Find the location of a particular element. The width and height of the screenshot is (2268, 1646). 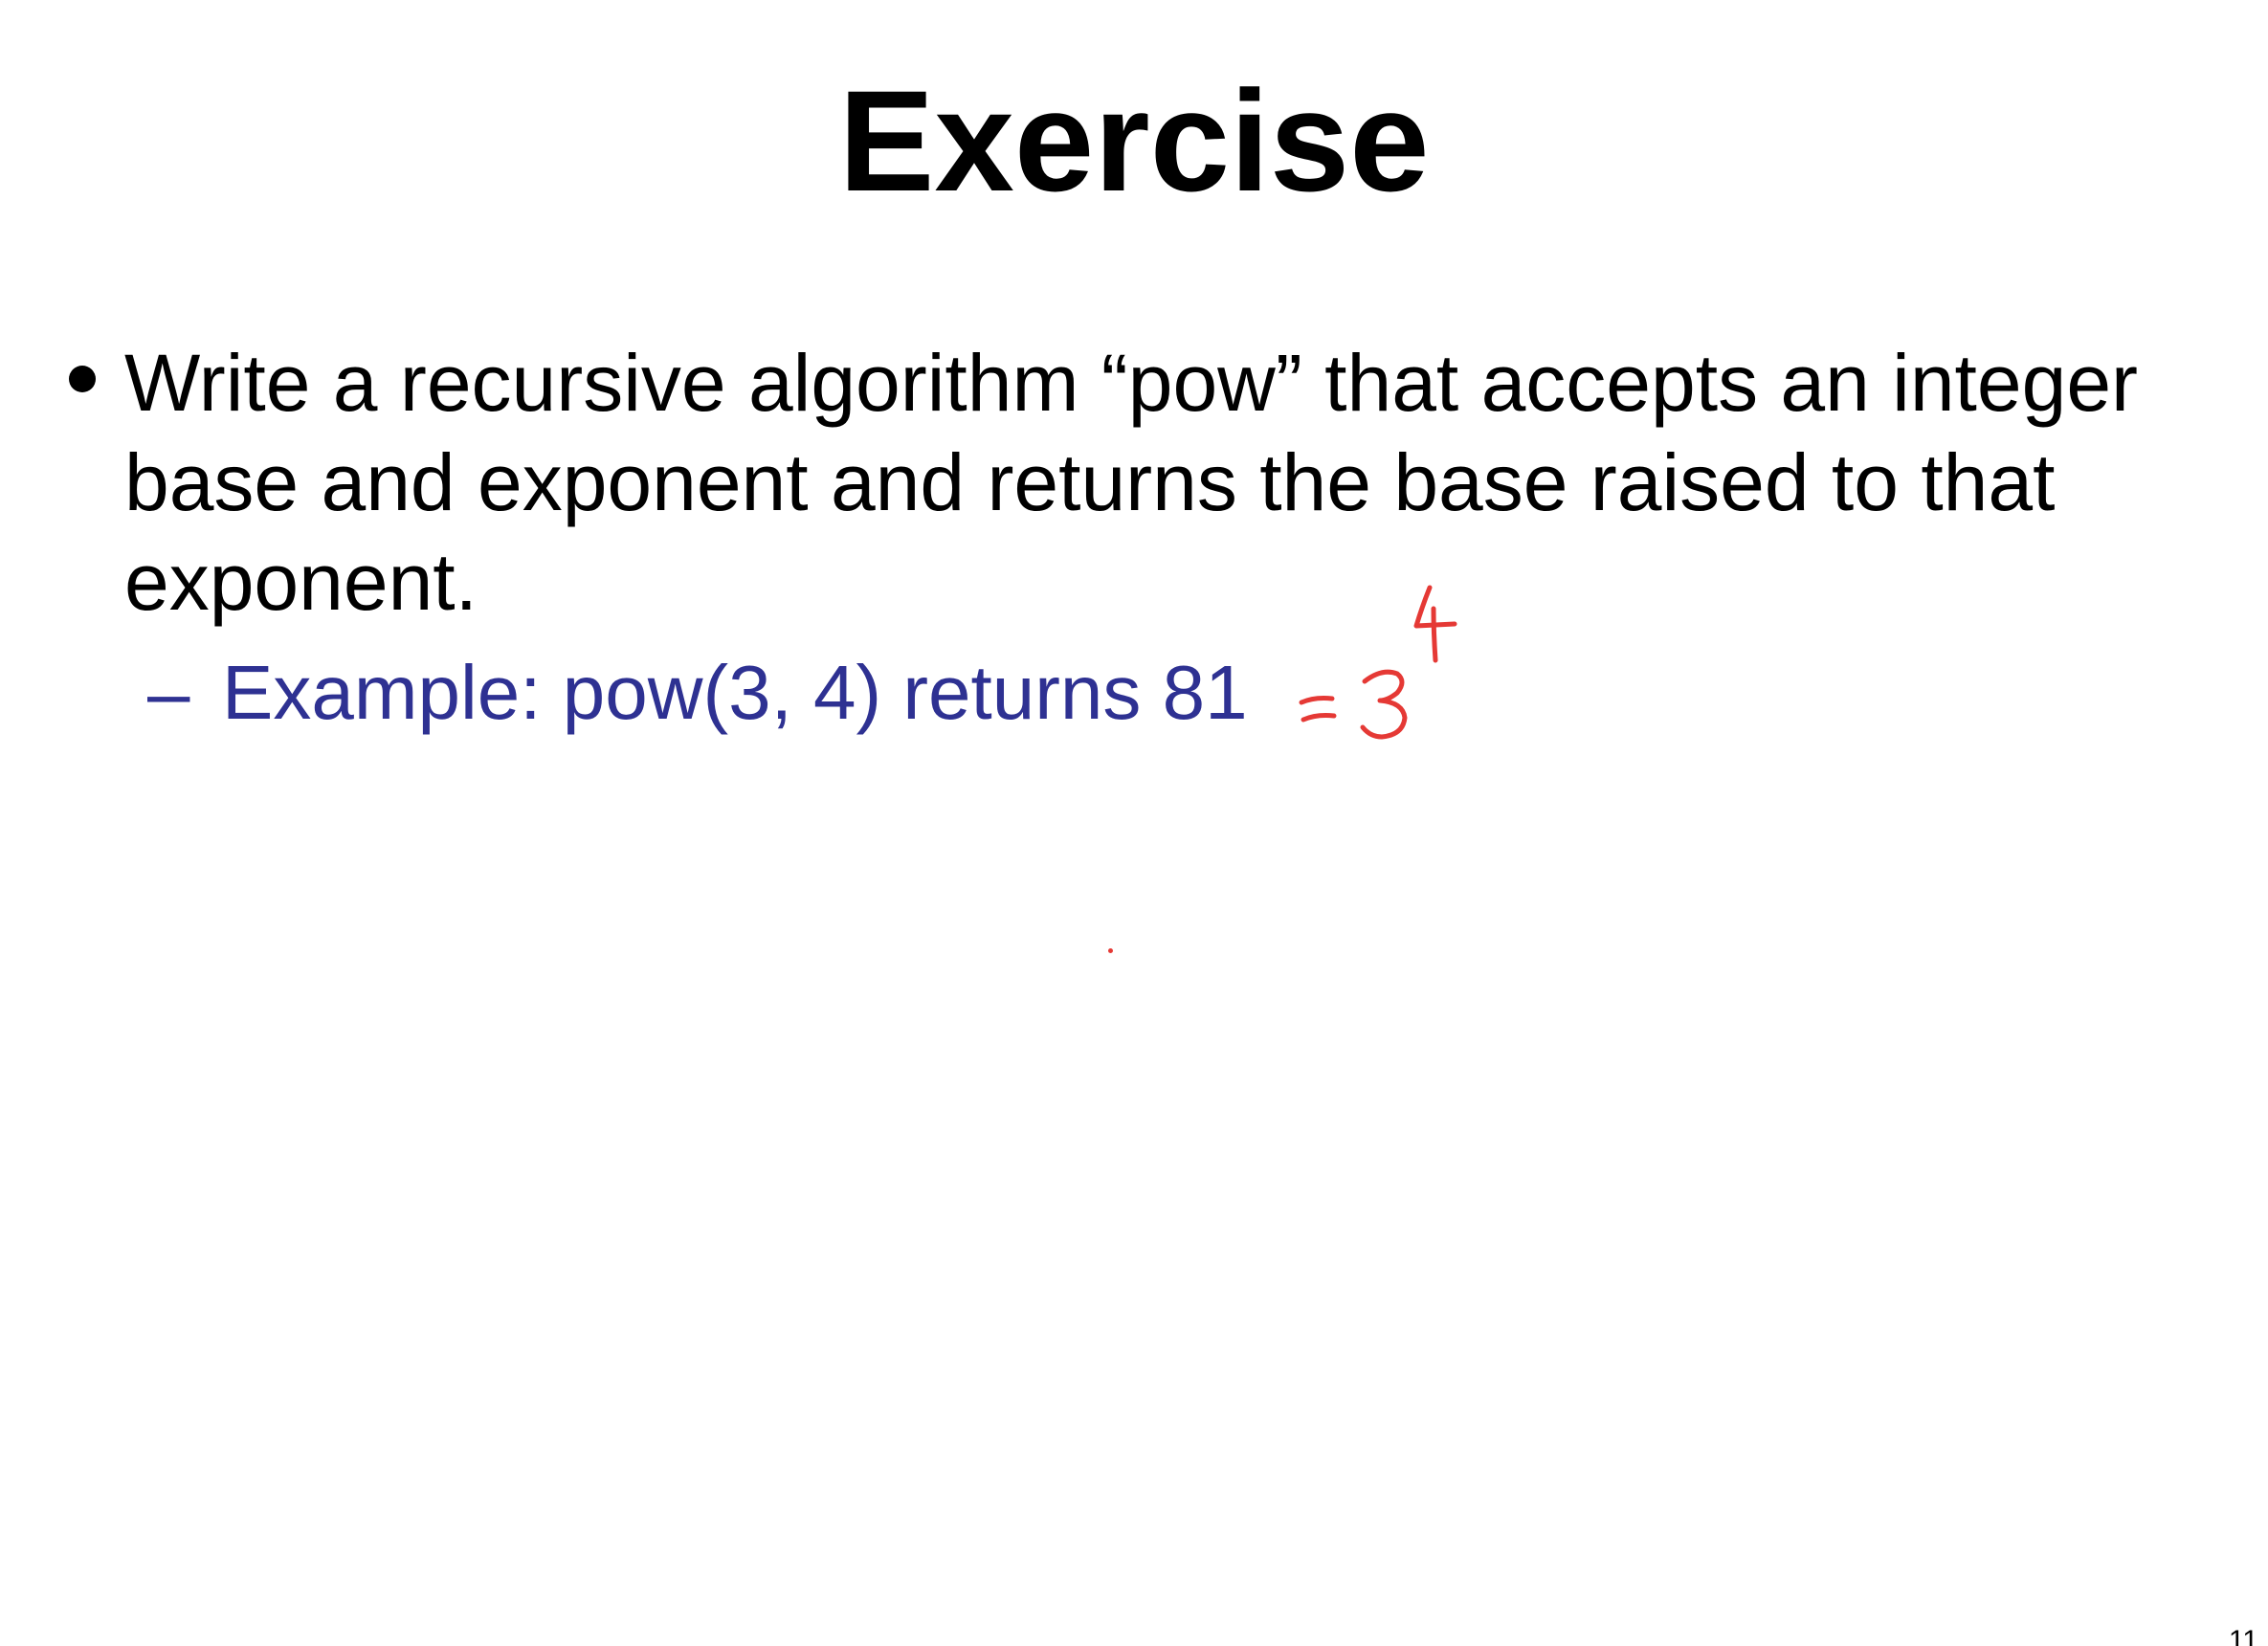

bullet-dot-icon is located at coordinates (82, 379).